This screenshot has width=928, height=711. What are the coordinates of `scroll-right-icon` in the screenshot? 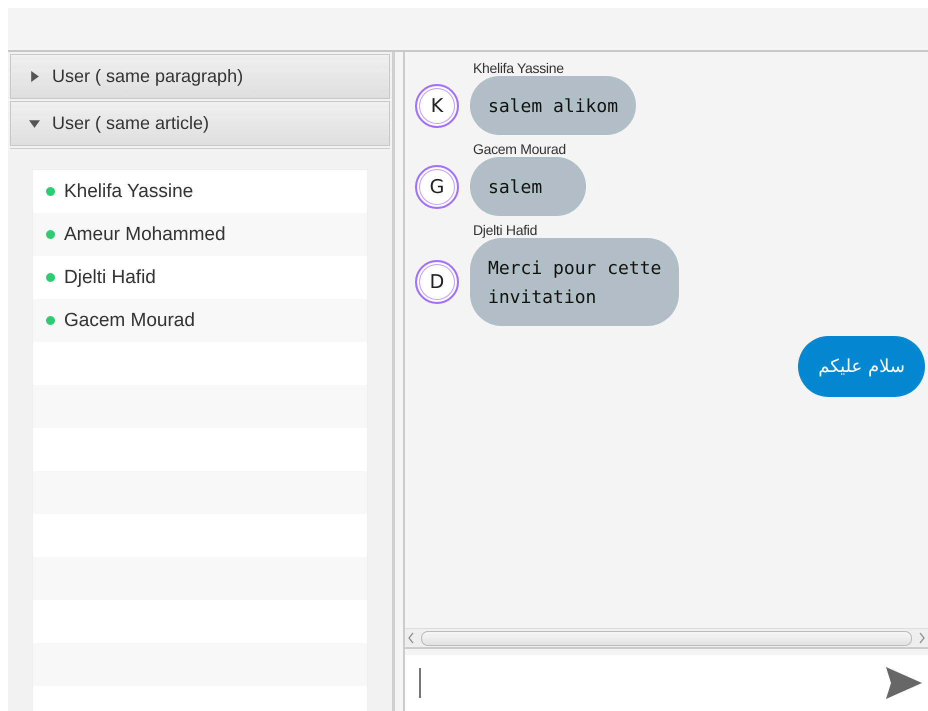 It's located at (922, 638).